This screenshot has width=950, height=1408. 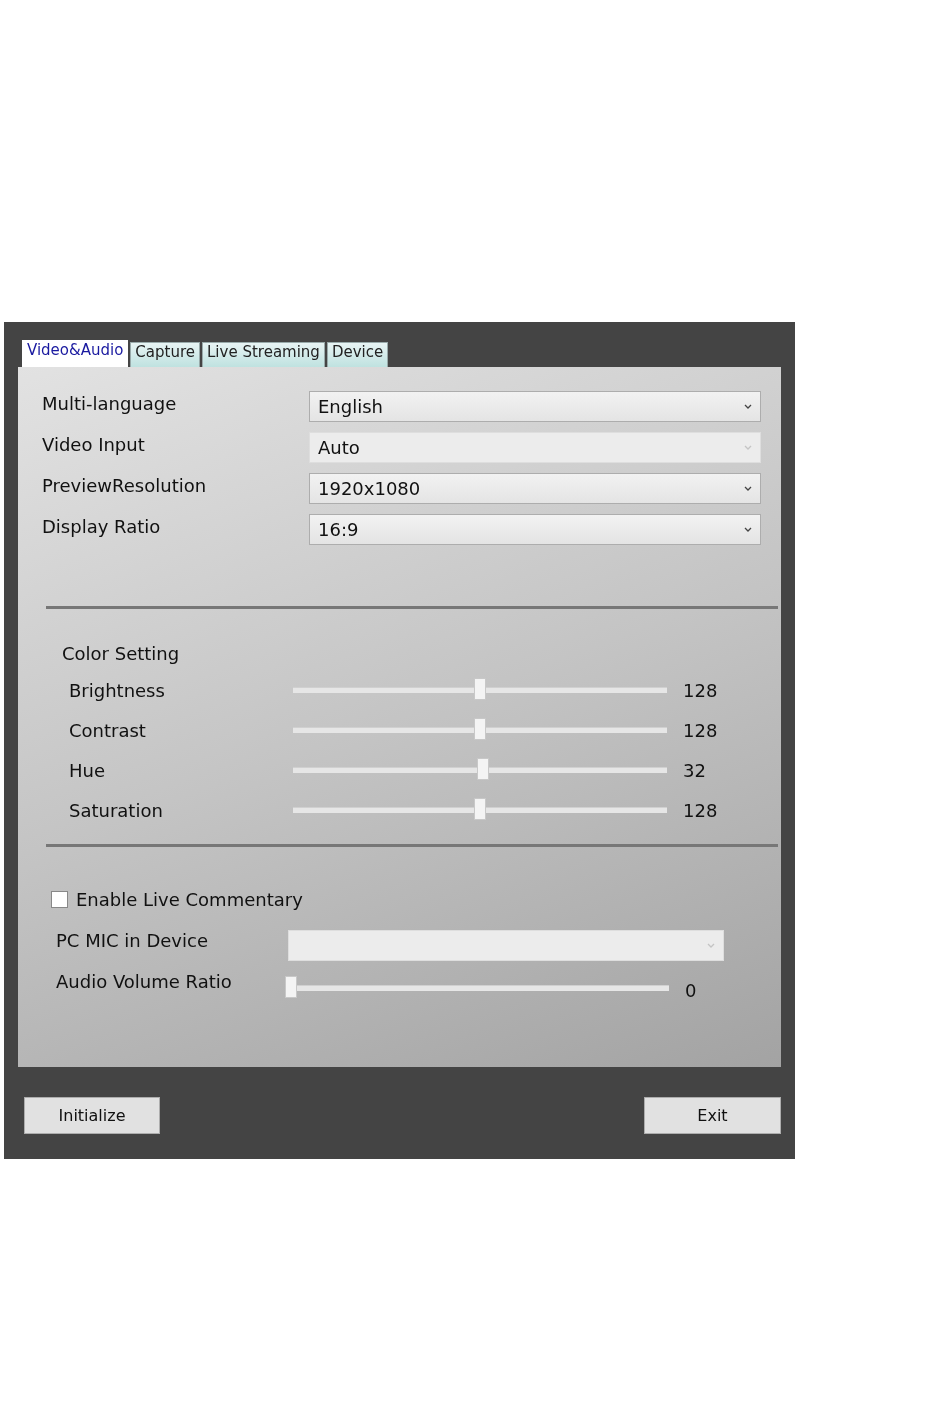 What do you see at coordinates (125, 485) in the screenshot?
I see `setting-label: PreviewResolution` at bounding box center [125, 485].